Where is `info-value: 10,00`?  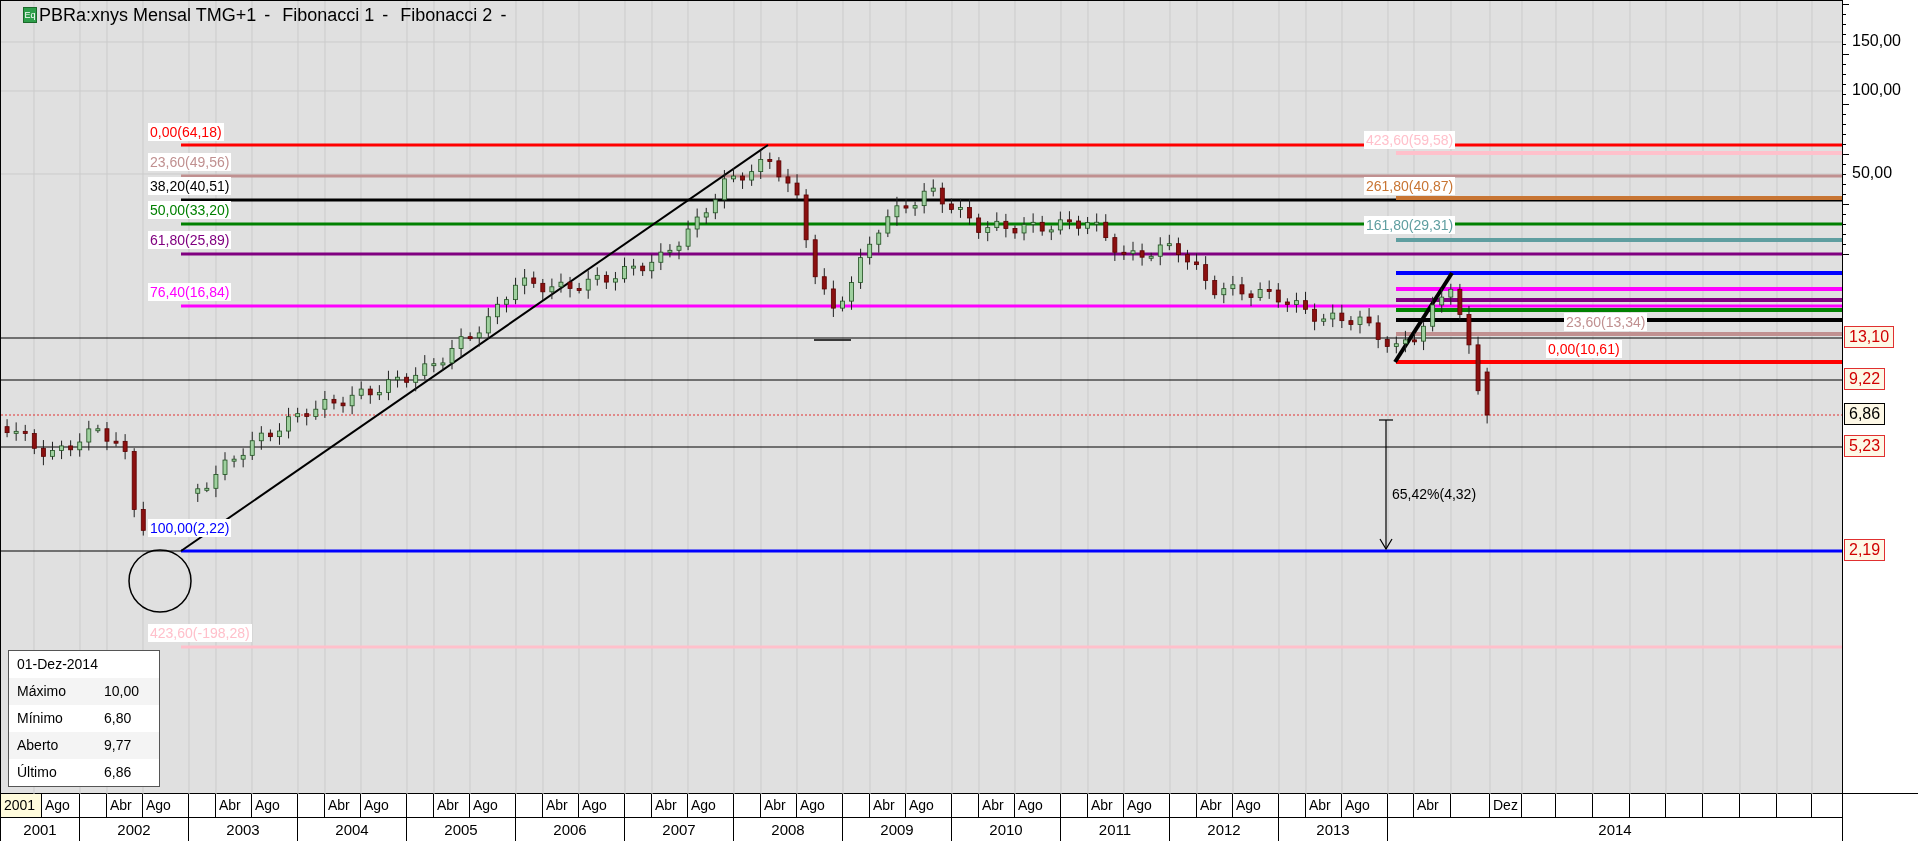 info-value: 10,00 is located at coordinates (122, 691).